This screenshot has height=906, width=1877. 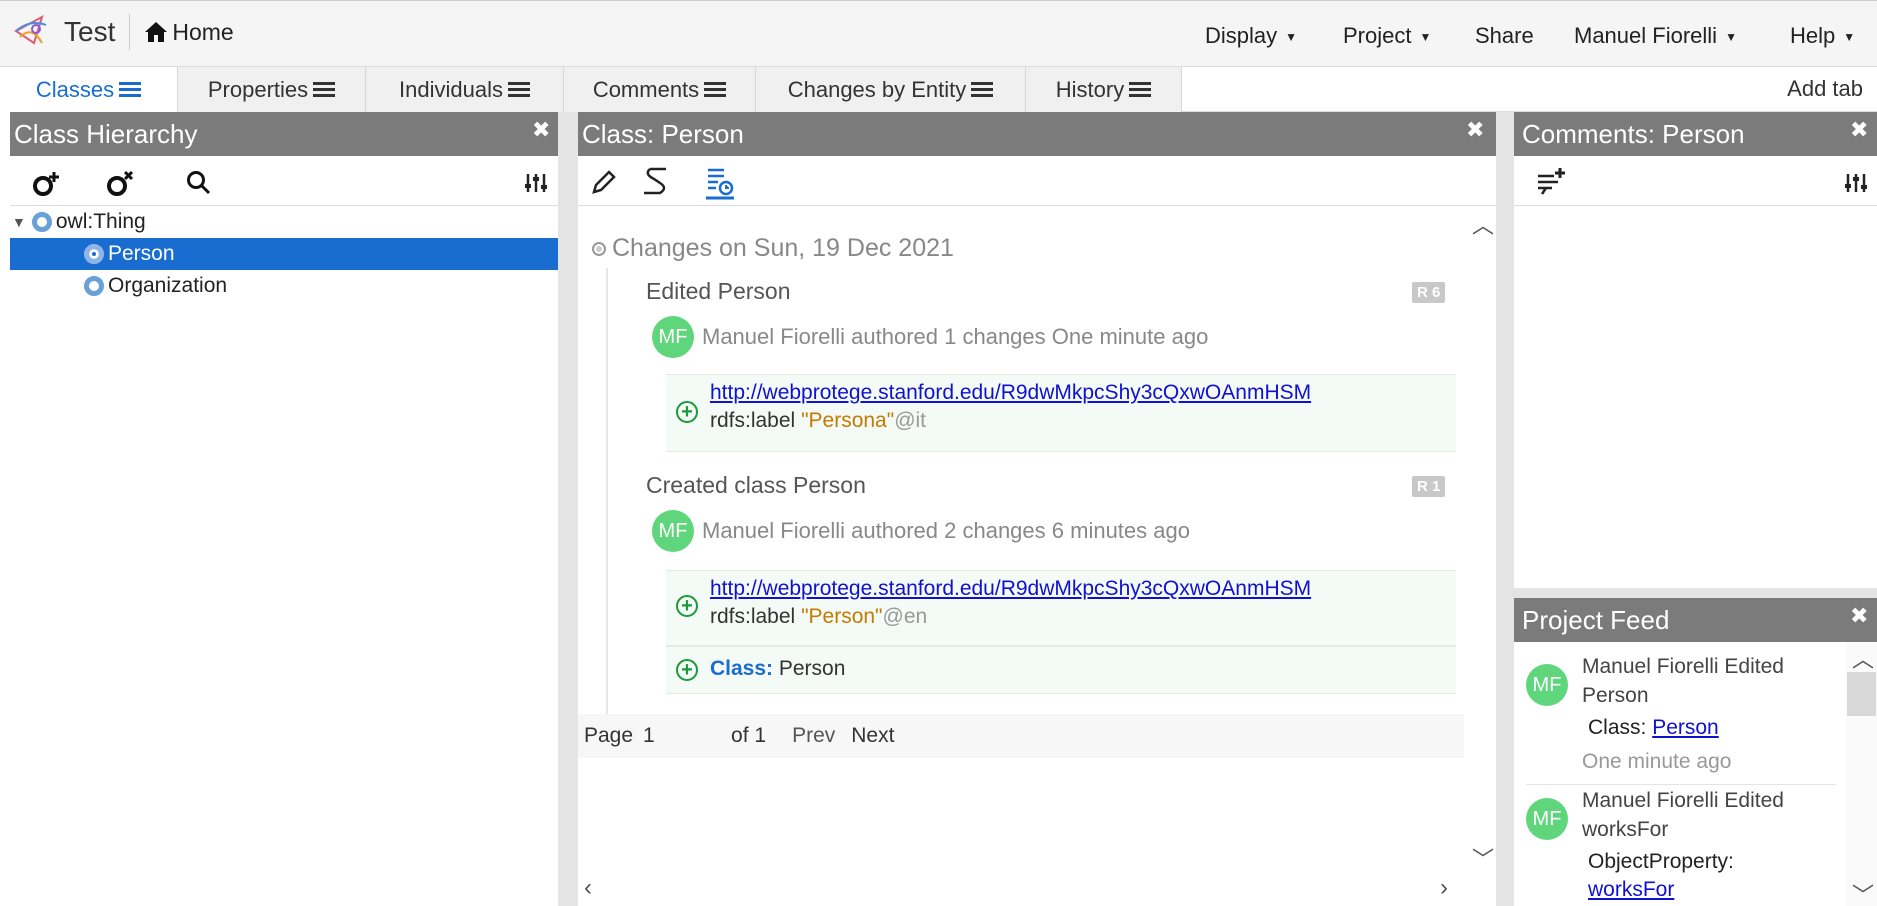 What do you see at coordinates (284, 134) in the screenshot?
I see `class-hierarchy-header: Class Hierarchy` at bounding box center [284, 134].